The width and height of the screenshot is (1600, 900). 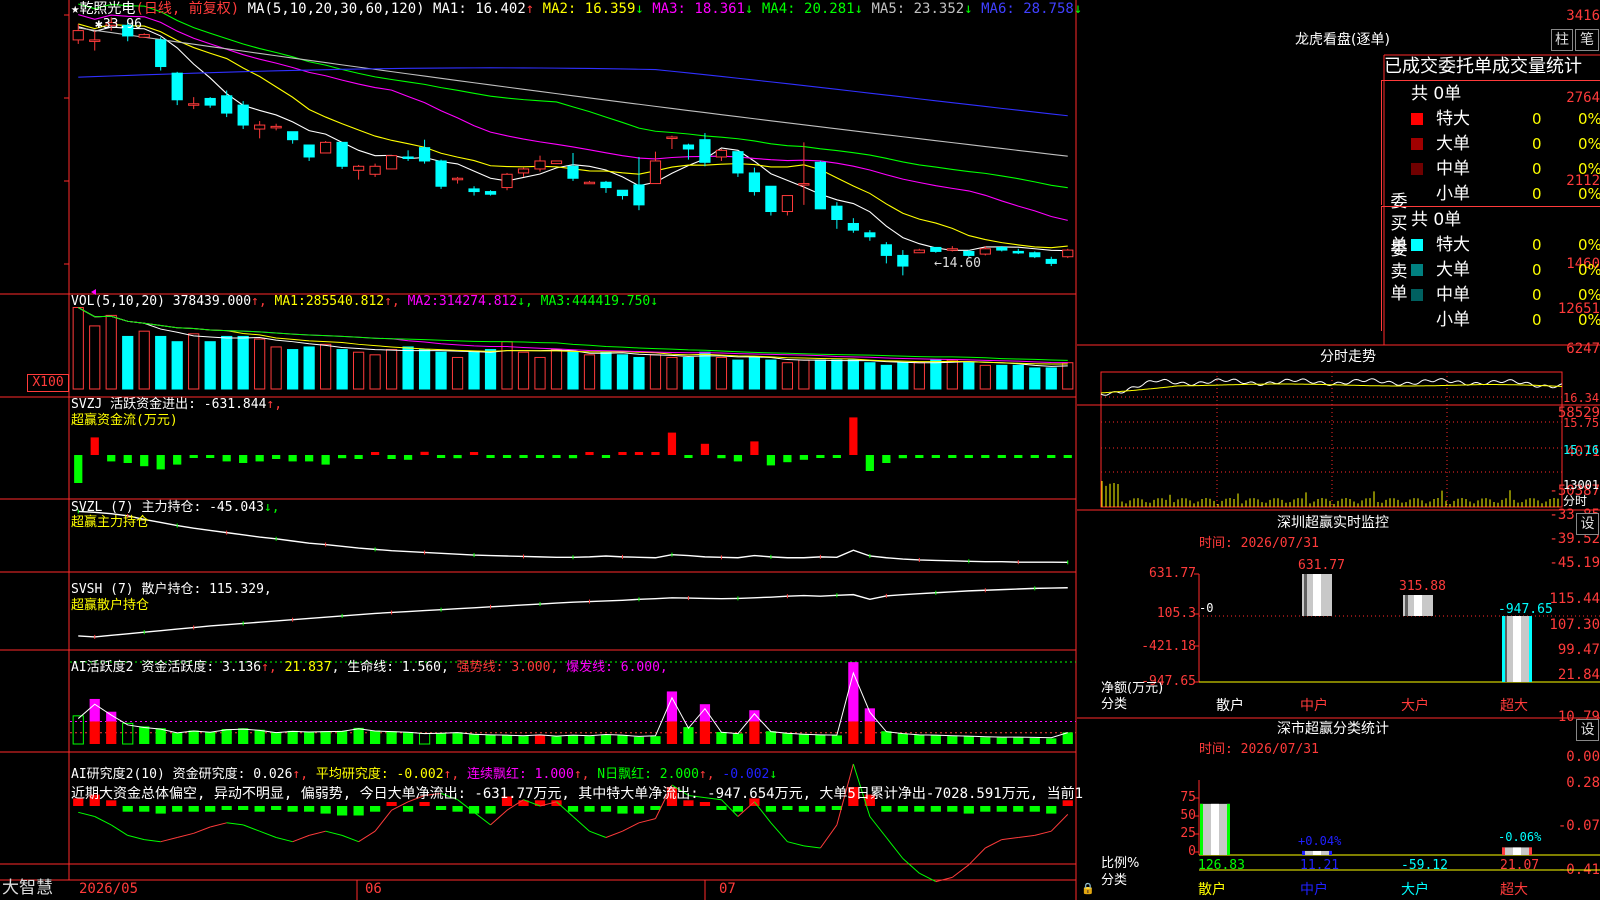 I want to click on lock-icon: 🔒, so click(x=1088, y=889).